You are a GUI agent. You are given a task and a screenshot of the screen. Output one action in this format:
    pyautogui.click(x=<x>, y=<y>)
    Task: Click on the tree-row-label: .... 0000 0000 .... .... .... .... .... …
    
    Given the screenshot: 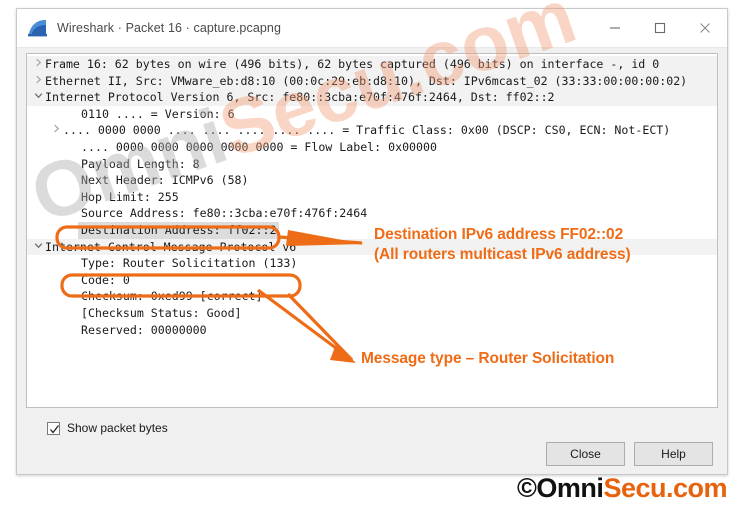 What is the action you would take?
    pyautogui.click(x=367, y=130)
    